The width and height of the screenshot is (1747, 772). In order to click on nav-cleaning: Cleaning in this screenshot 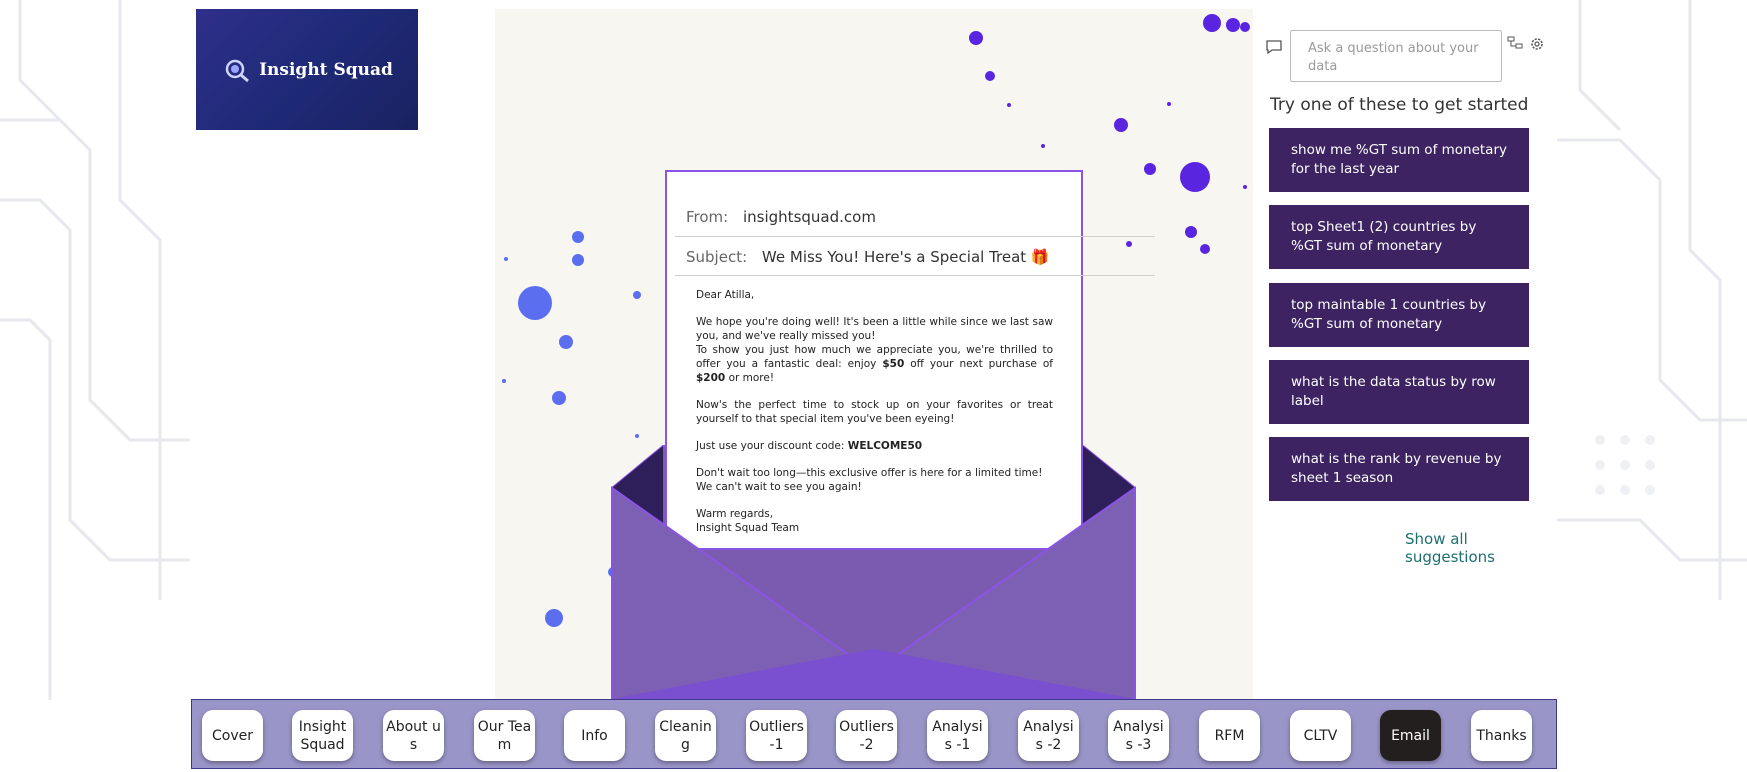, I will do `click(685, 735)`.